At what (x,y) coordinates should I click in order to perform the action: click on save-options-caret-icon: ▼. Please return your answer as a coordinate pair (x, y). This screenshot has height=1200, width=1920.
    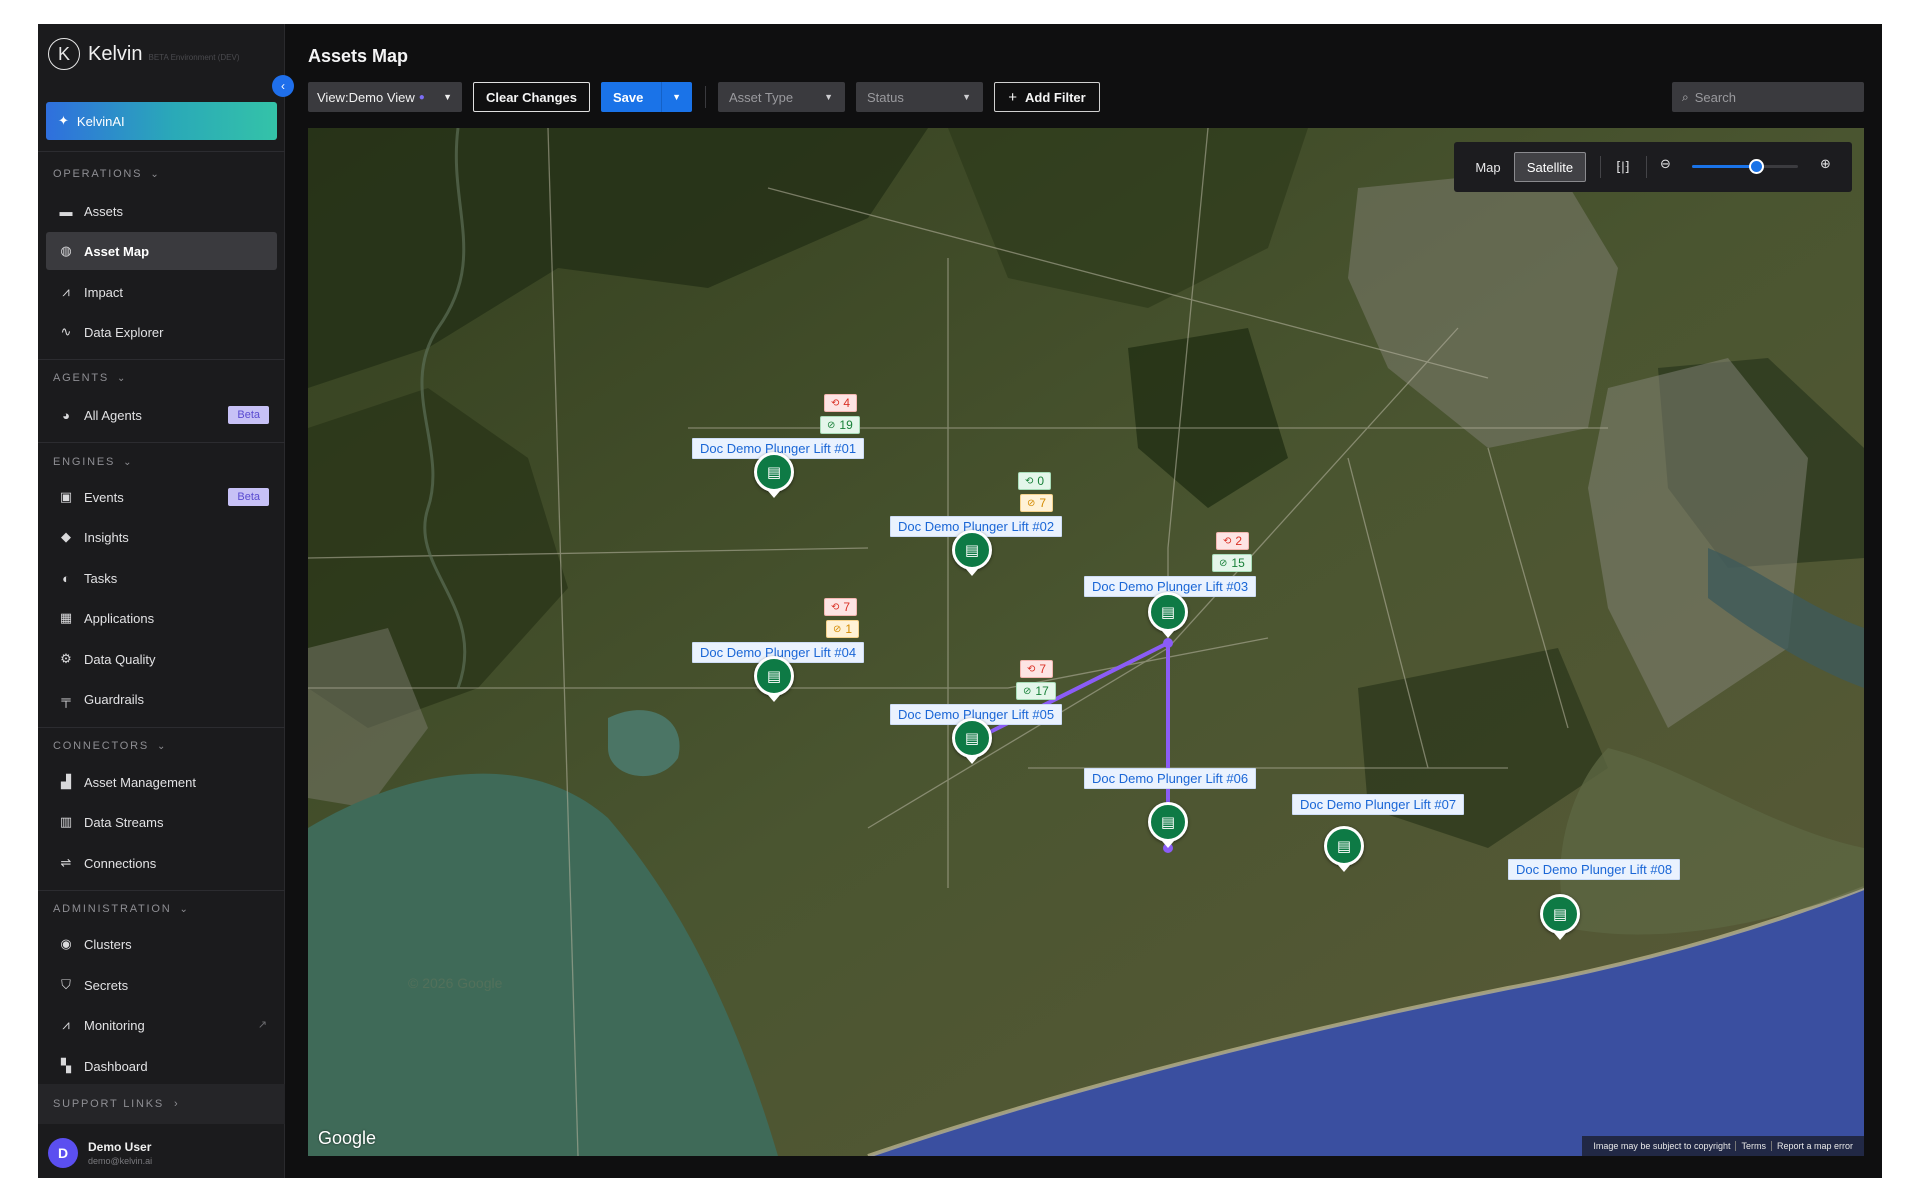
    Looking at the image, I should click on (676, 97).